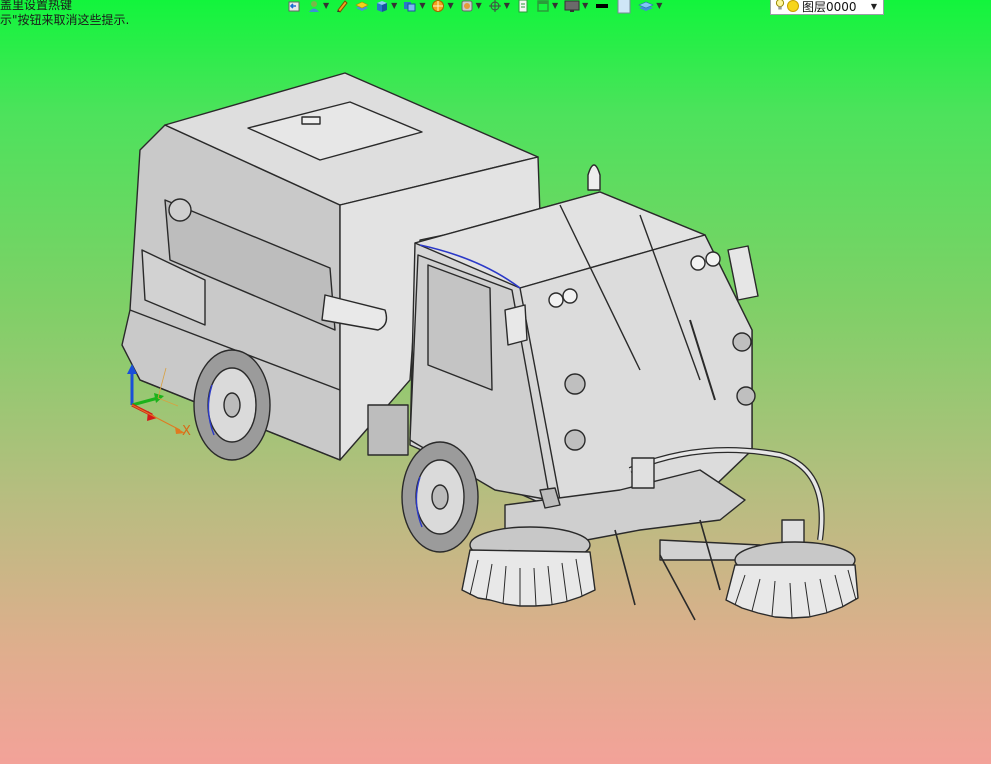  Describe the element at coordinates (528, 578) in the screenshot. I see `left-brush-bristles` at that location.